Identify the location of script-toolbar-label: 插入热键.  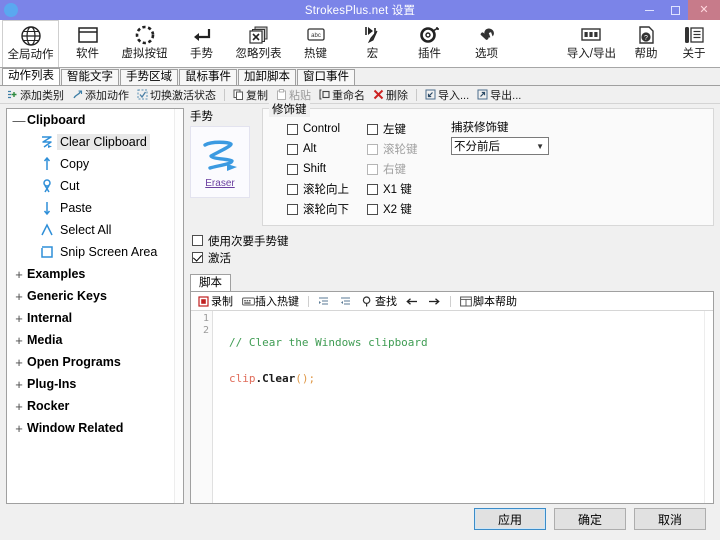
(277, 302).